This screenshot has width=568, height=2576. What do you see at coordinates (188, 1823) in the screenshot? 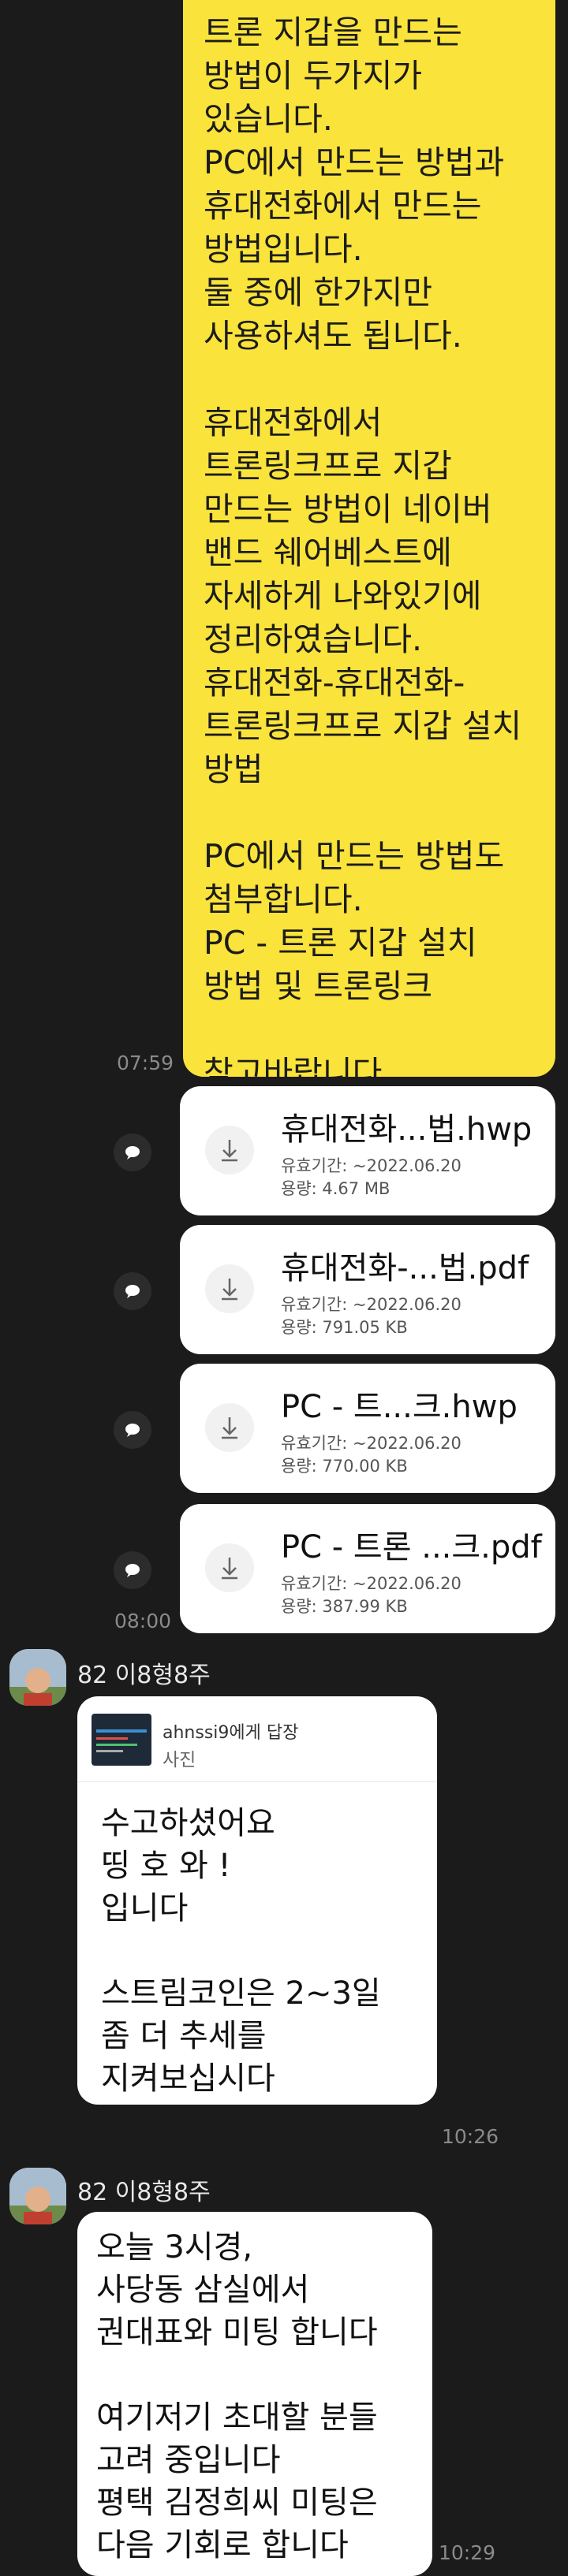
I see `message-line: 수고하셨어요` at bounding box center [188, 1823].